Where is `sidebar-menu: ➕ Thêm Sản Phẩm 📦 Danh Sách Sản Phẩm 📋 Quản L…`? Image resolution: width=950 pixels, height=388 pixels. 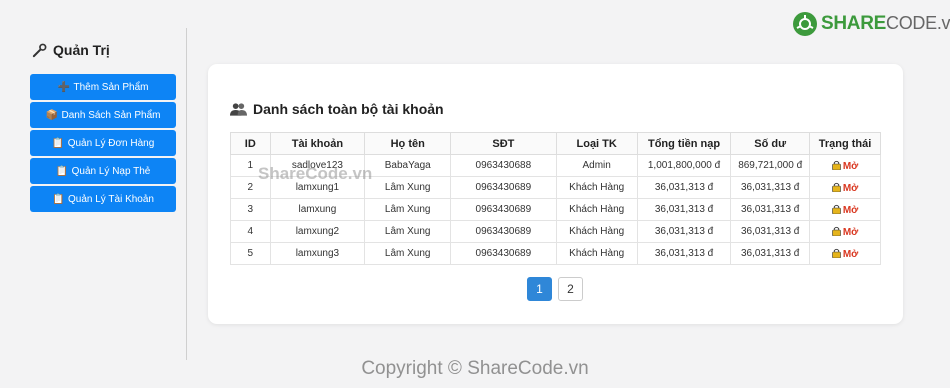
sidebar-menu: ➕ Thêm Sản Phẩm 📦 Danh Sách Sản Phẩm 📋 Quản L… is located at coordinates (103, 144).